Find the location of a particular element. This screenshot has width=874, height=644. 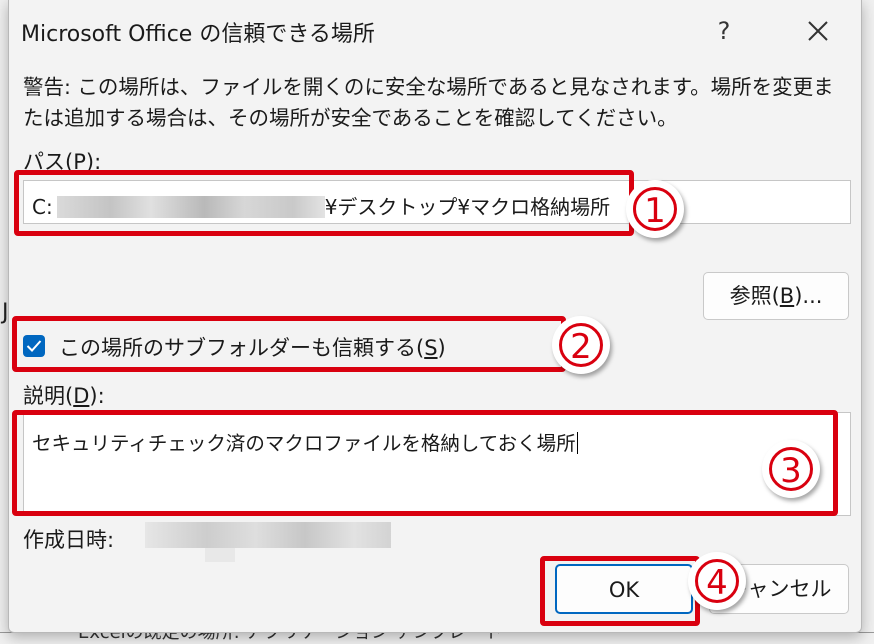

annotation-badge-2: 2 is located at coordinates (581, 345).